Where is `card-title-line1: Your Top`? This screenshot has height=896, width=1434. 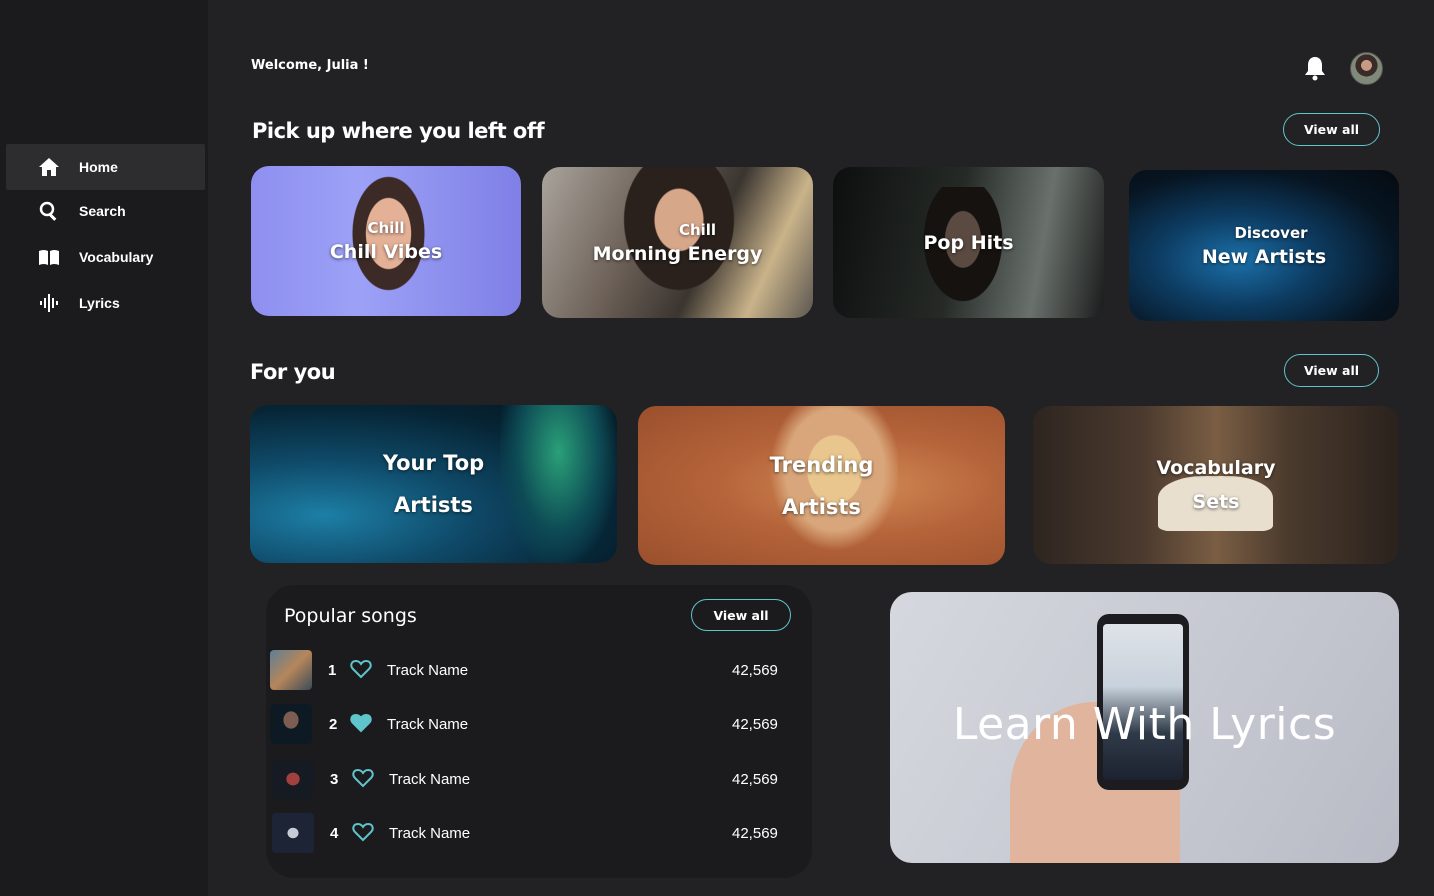
card-title-line1: Your Top is located at coordinates (433, 463).